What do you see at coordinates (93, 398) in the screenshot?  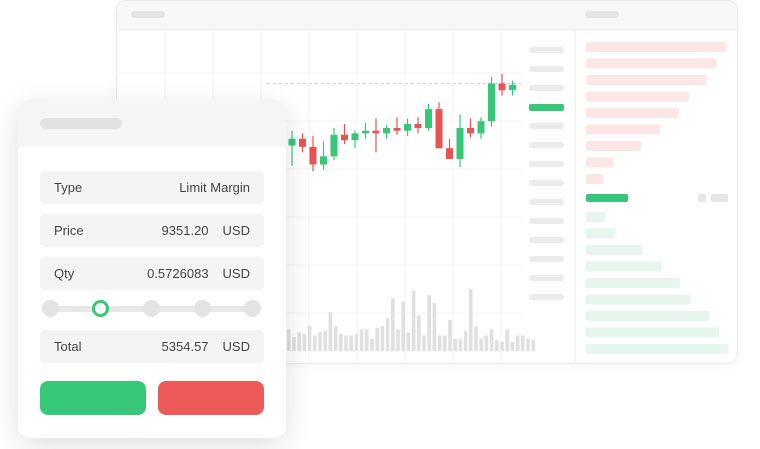 I see `buy-button` at bounding box center [93, 398].